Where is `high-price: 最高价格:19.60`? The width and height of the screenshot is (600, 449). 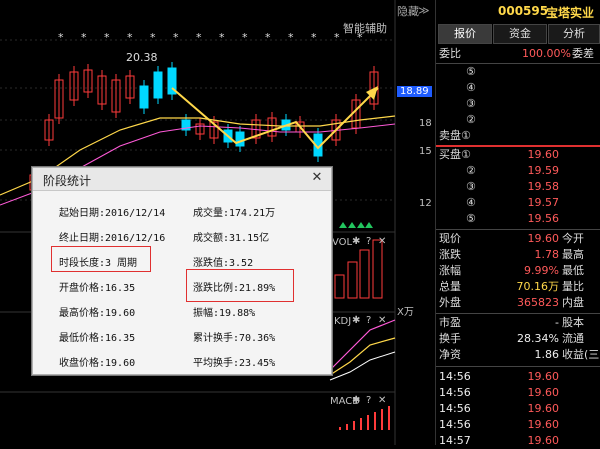 high-price: 最高价格:19.60 is located at coordinates (97, 313).